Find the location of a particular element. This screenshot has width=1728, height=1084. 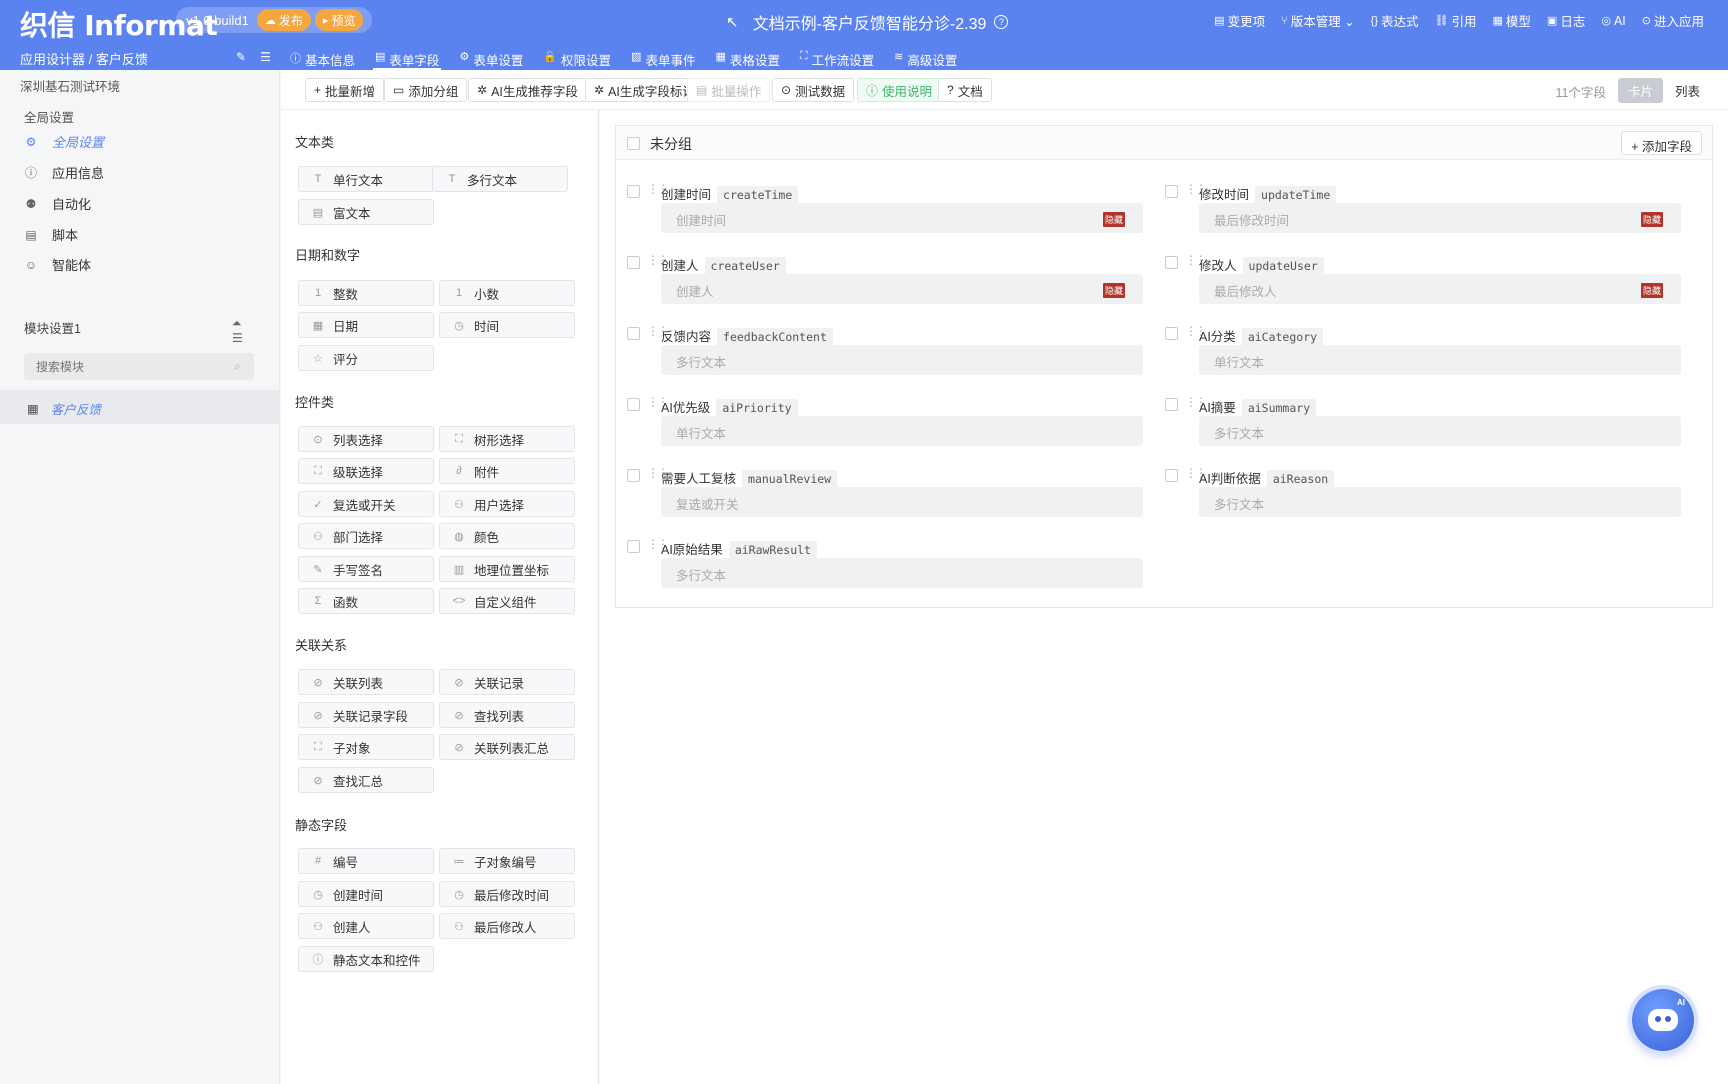

form-field-aiCategory: ⋮⋮ AI分类 aiCategory 单行文本 is located at coordinates (1423, 352).